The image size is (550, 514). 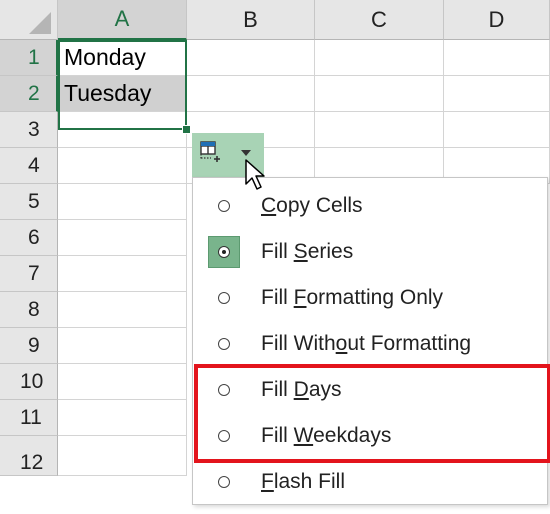 I want to click on menu-item-fill-formatting-only: Fill Formatting Only, so click(x=370, y=298).